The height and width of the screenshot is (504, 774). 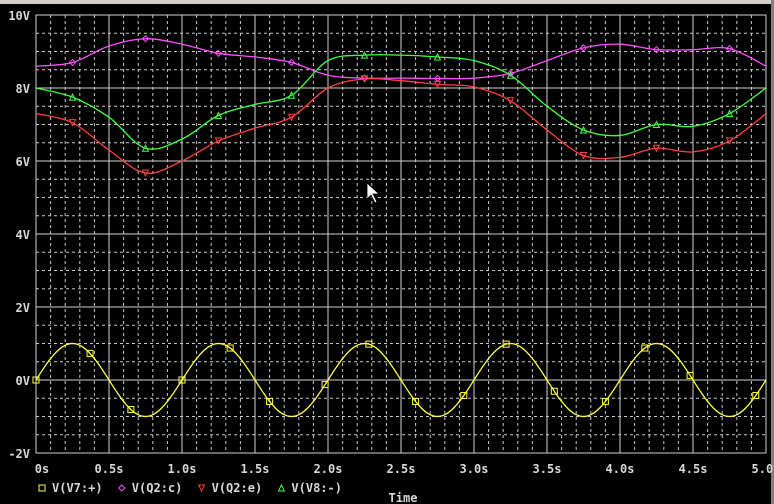 What do you see at coordinates (23, 381) in the screenshot?
I see `y-tick-label: 0V` at bounding box center [23, 381].